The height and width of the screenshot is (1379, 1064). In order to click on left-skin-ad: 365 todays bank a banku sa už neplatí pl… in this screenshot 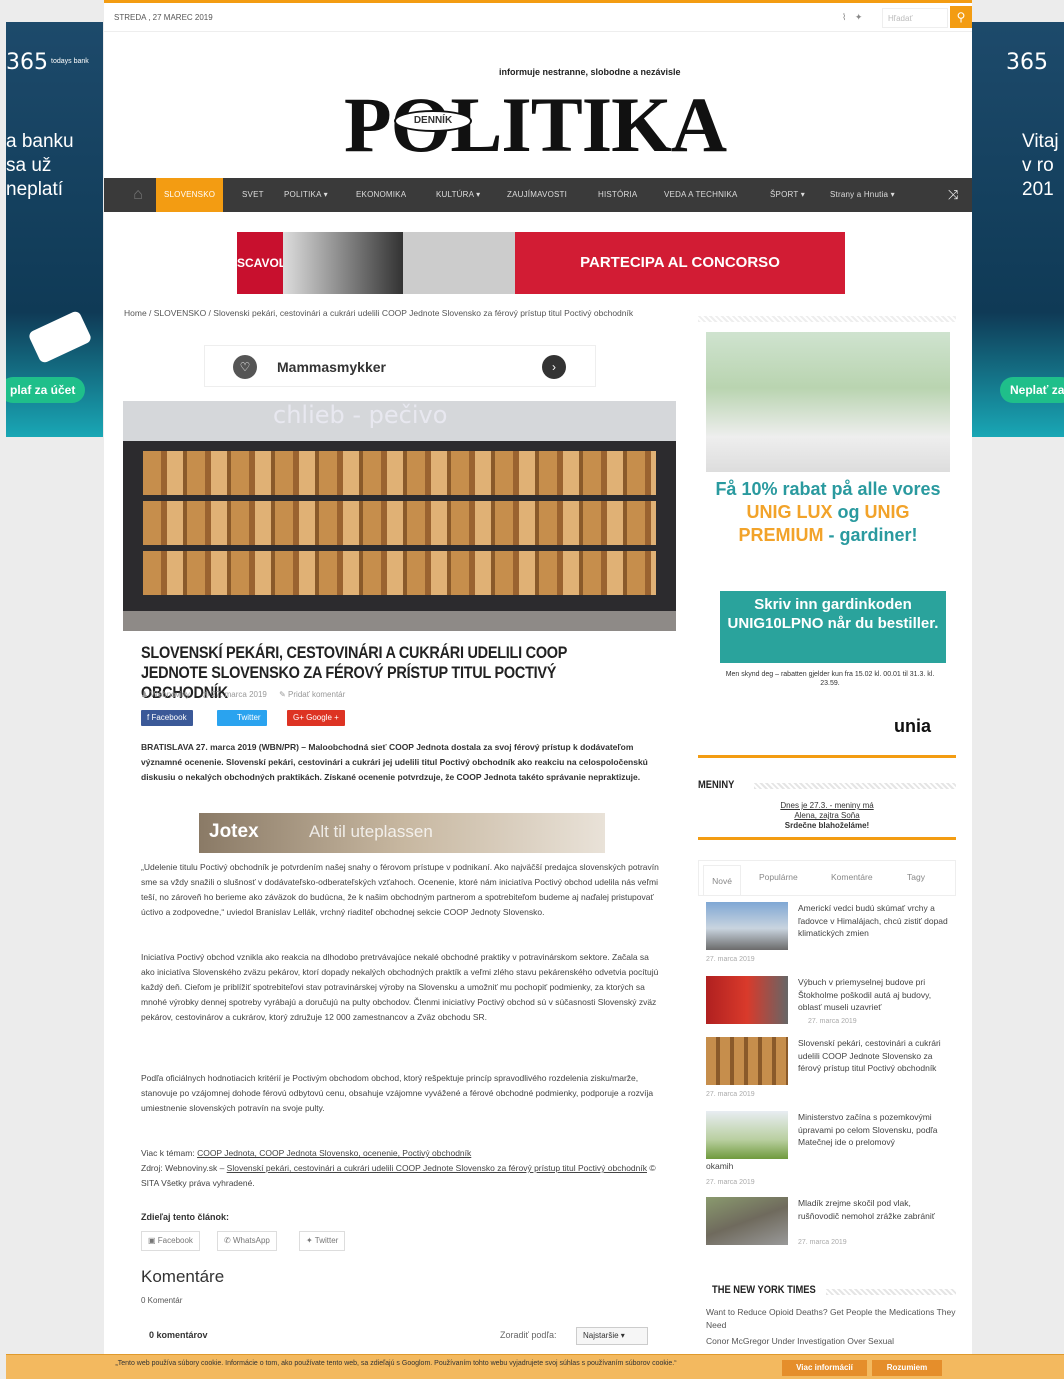, I will do `click(54, 229)`.